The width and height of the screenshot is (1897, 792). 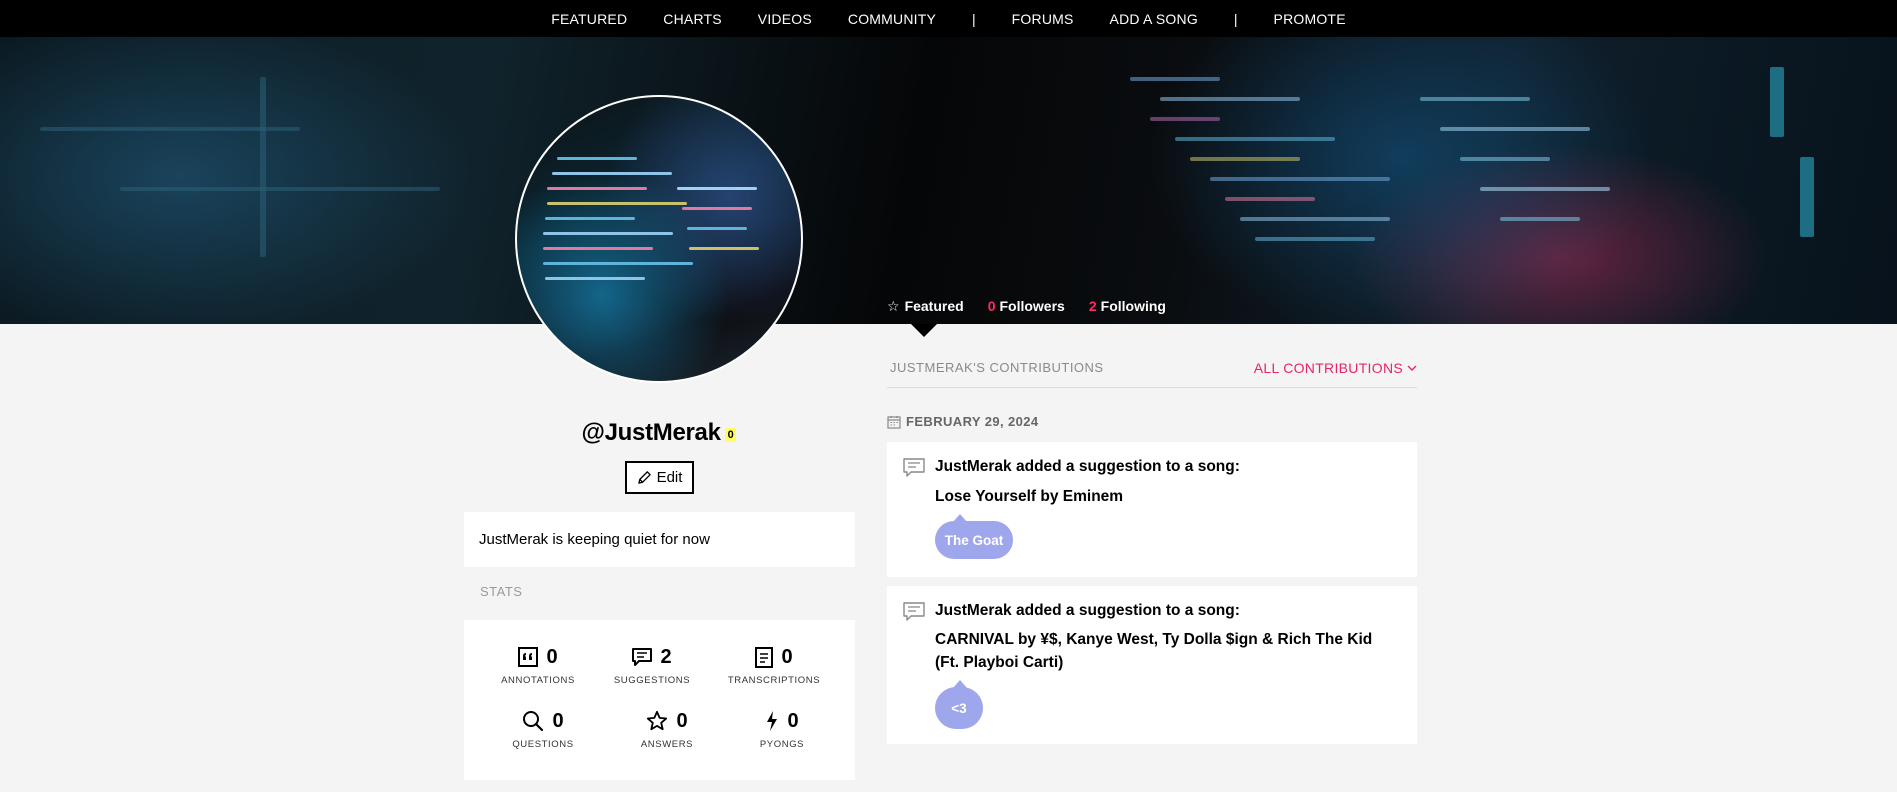 What do you see at coordinates (991, 306) in the screenshot?
I see `followers-count: 0` at bounding box center [991, 306].